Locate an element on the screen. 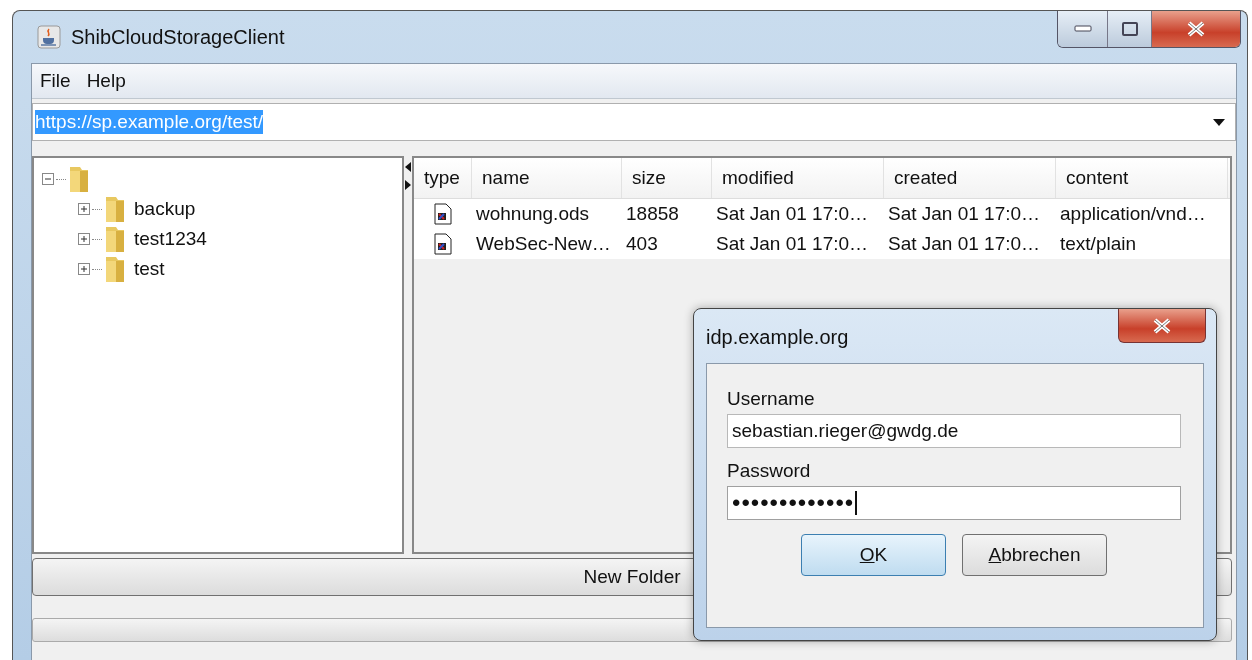 This screenshot has width=1252, height=660. dropdown-arrow-icon is located at coordinates (1219, 122).